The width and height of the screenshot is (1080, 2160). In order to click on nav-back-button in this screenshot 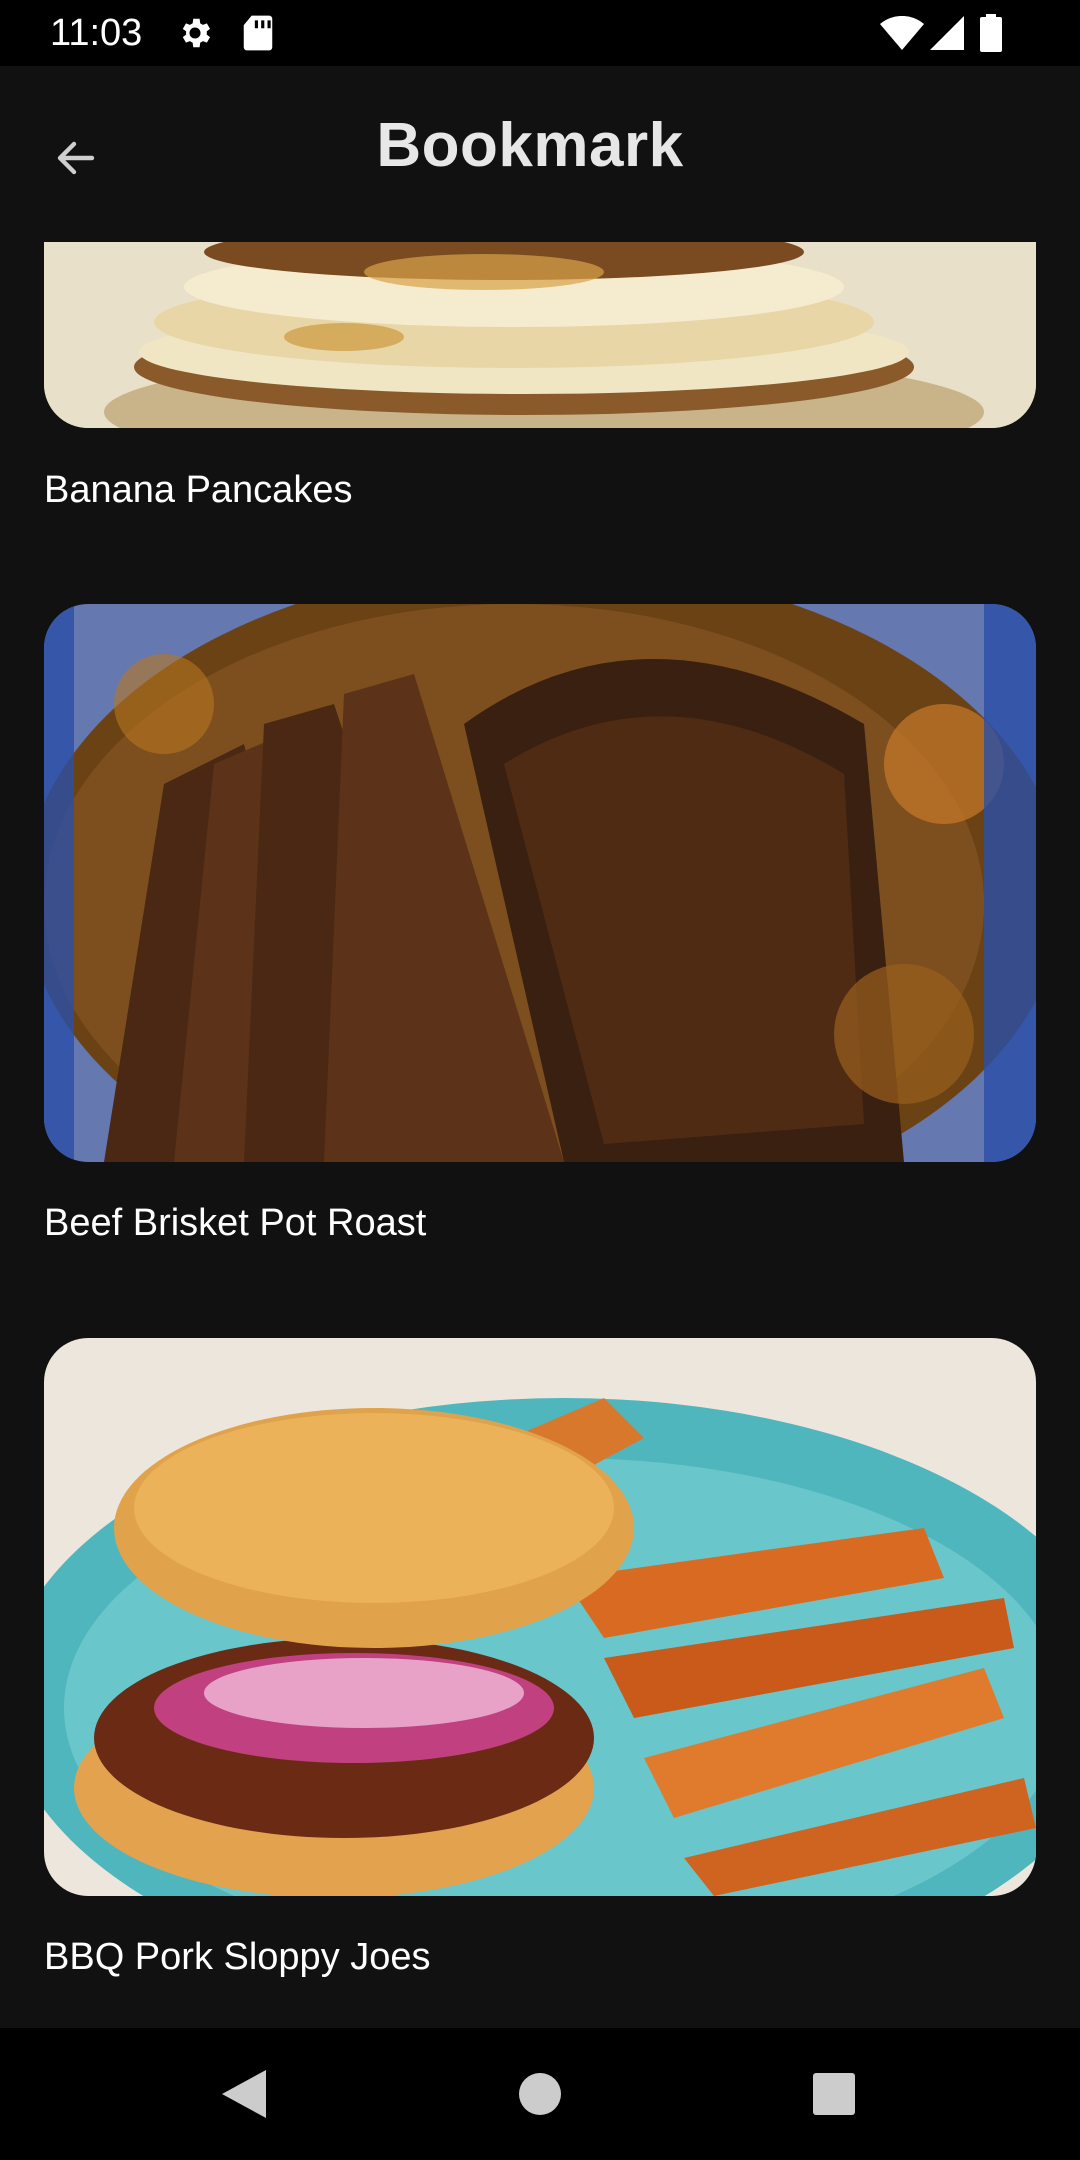, I will do `click(244, 2094)`.